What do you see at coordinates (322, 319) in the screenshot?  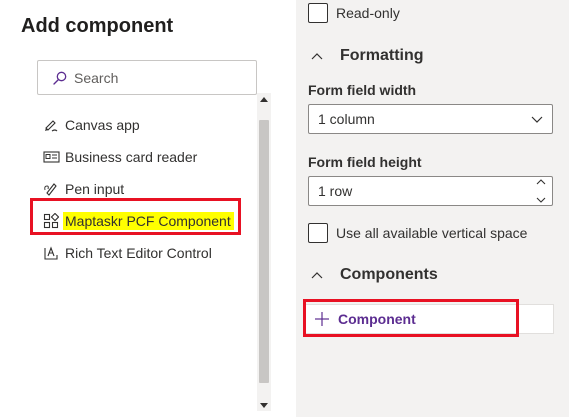 I see `plus-icon` at bounding box center [322, 319].